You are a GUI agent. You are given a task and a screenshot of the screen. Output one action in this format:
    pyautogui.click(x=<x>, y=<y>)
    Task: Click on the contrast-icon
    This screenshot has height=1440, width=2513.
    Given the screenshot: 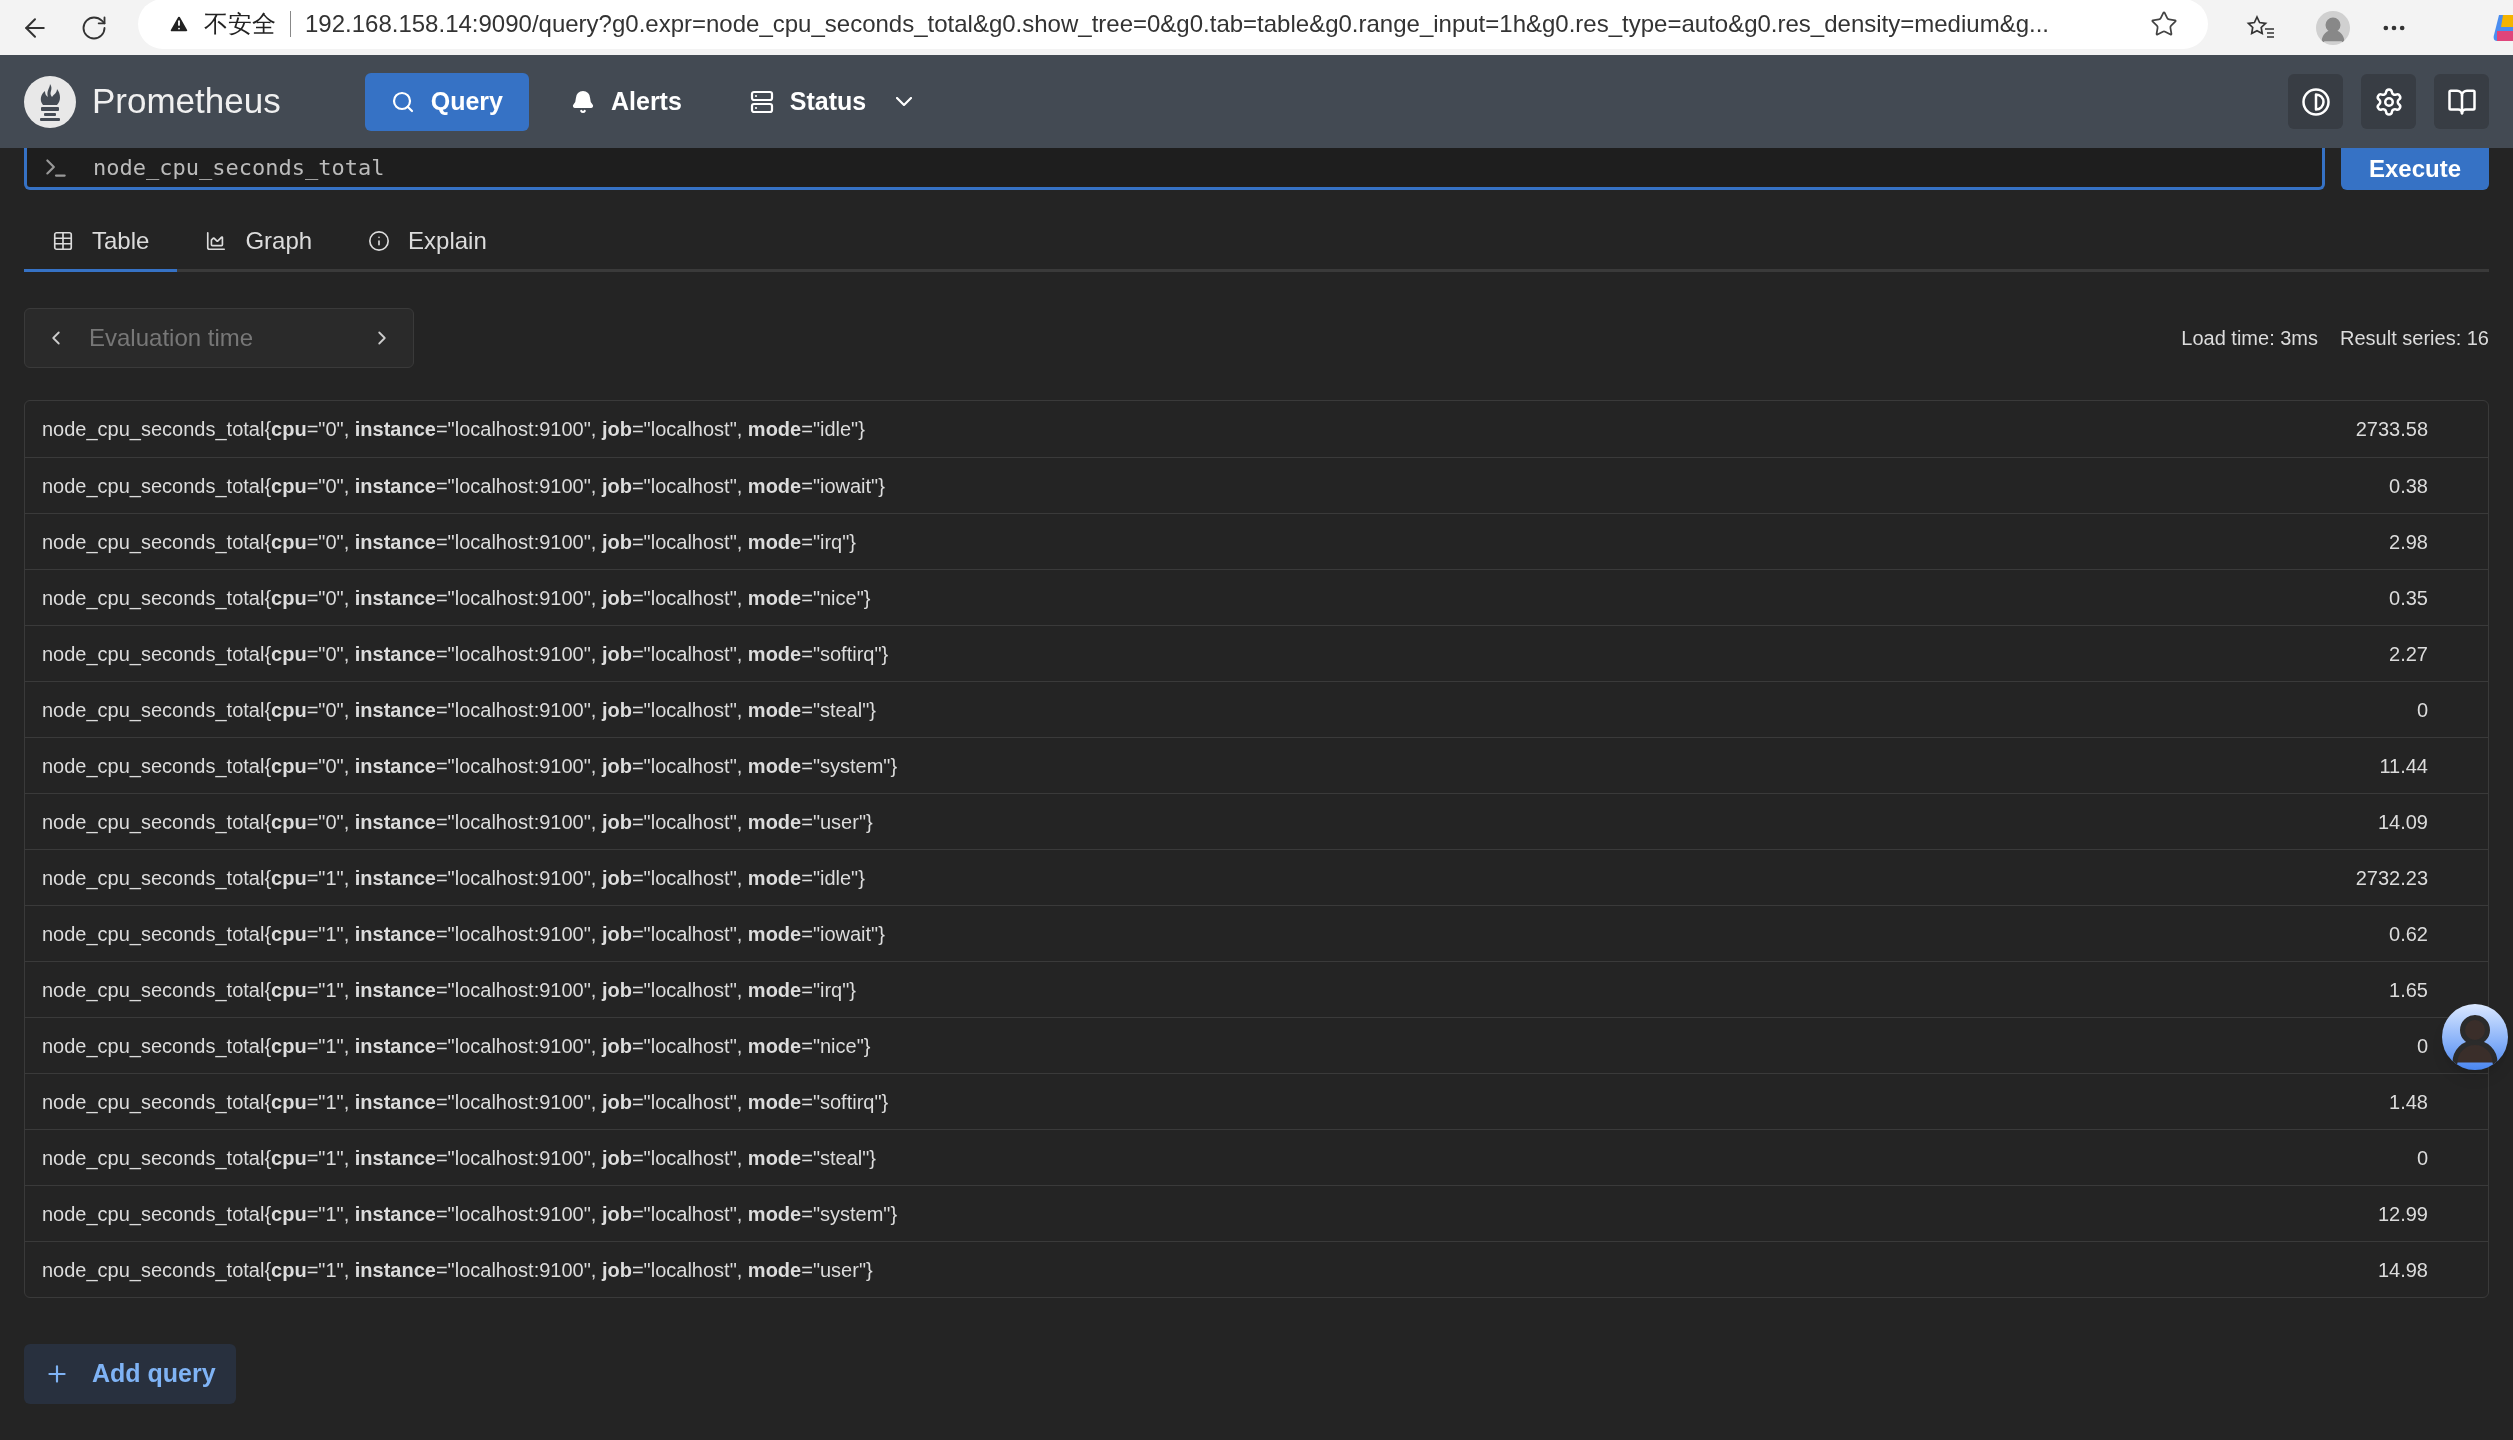 What is the action you would take?
    pyautogui.click(x=2315, y=101)
    